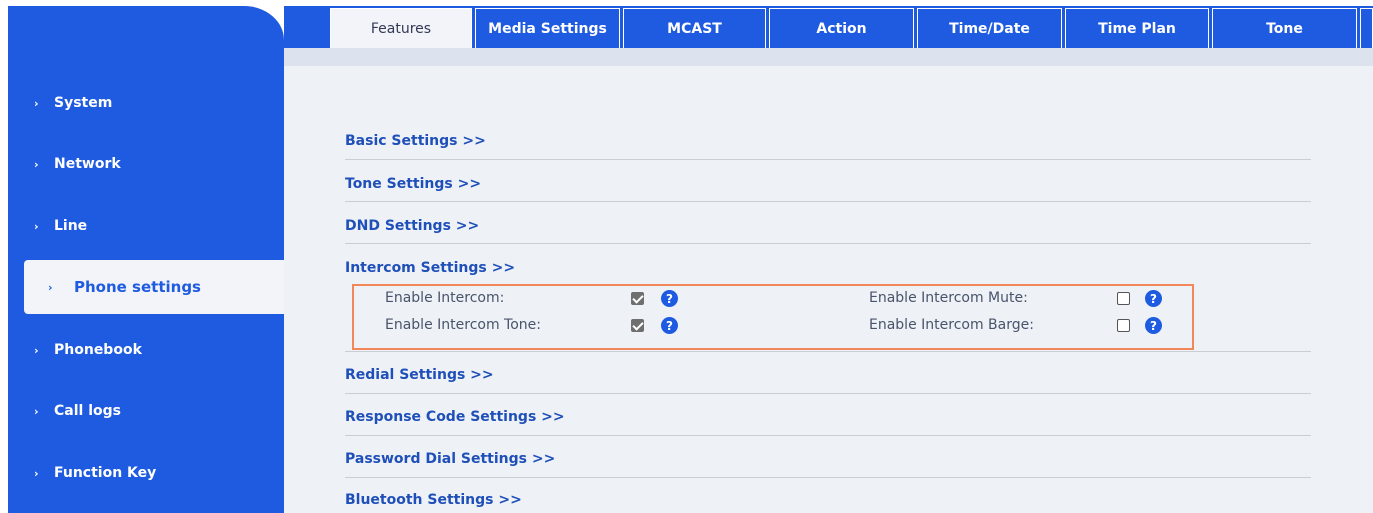  What do you see at coordinates (87, 164) in the screenshot?
I see `sidebar-item-label: Network` at bounding box center [87, 164].